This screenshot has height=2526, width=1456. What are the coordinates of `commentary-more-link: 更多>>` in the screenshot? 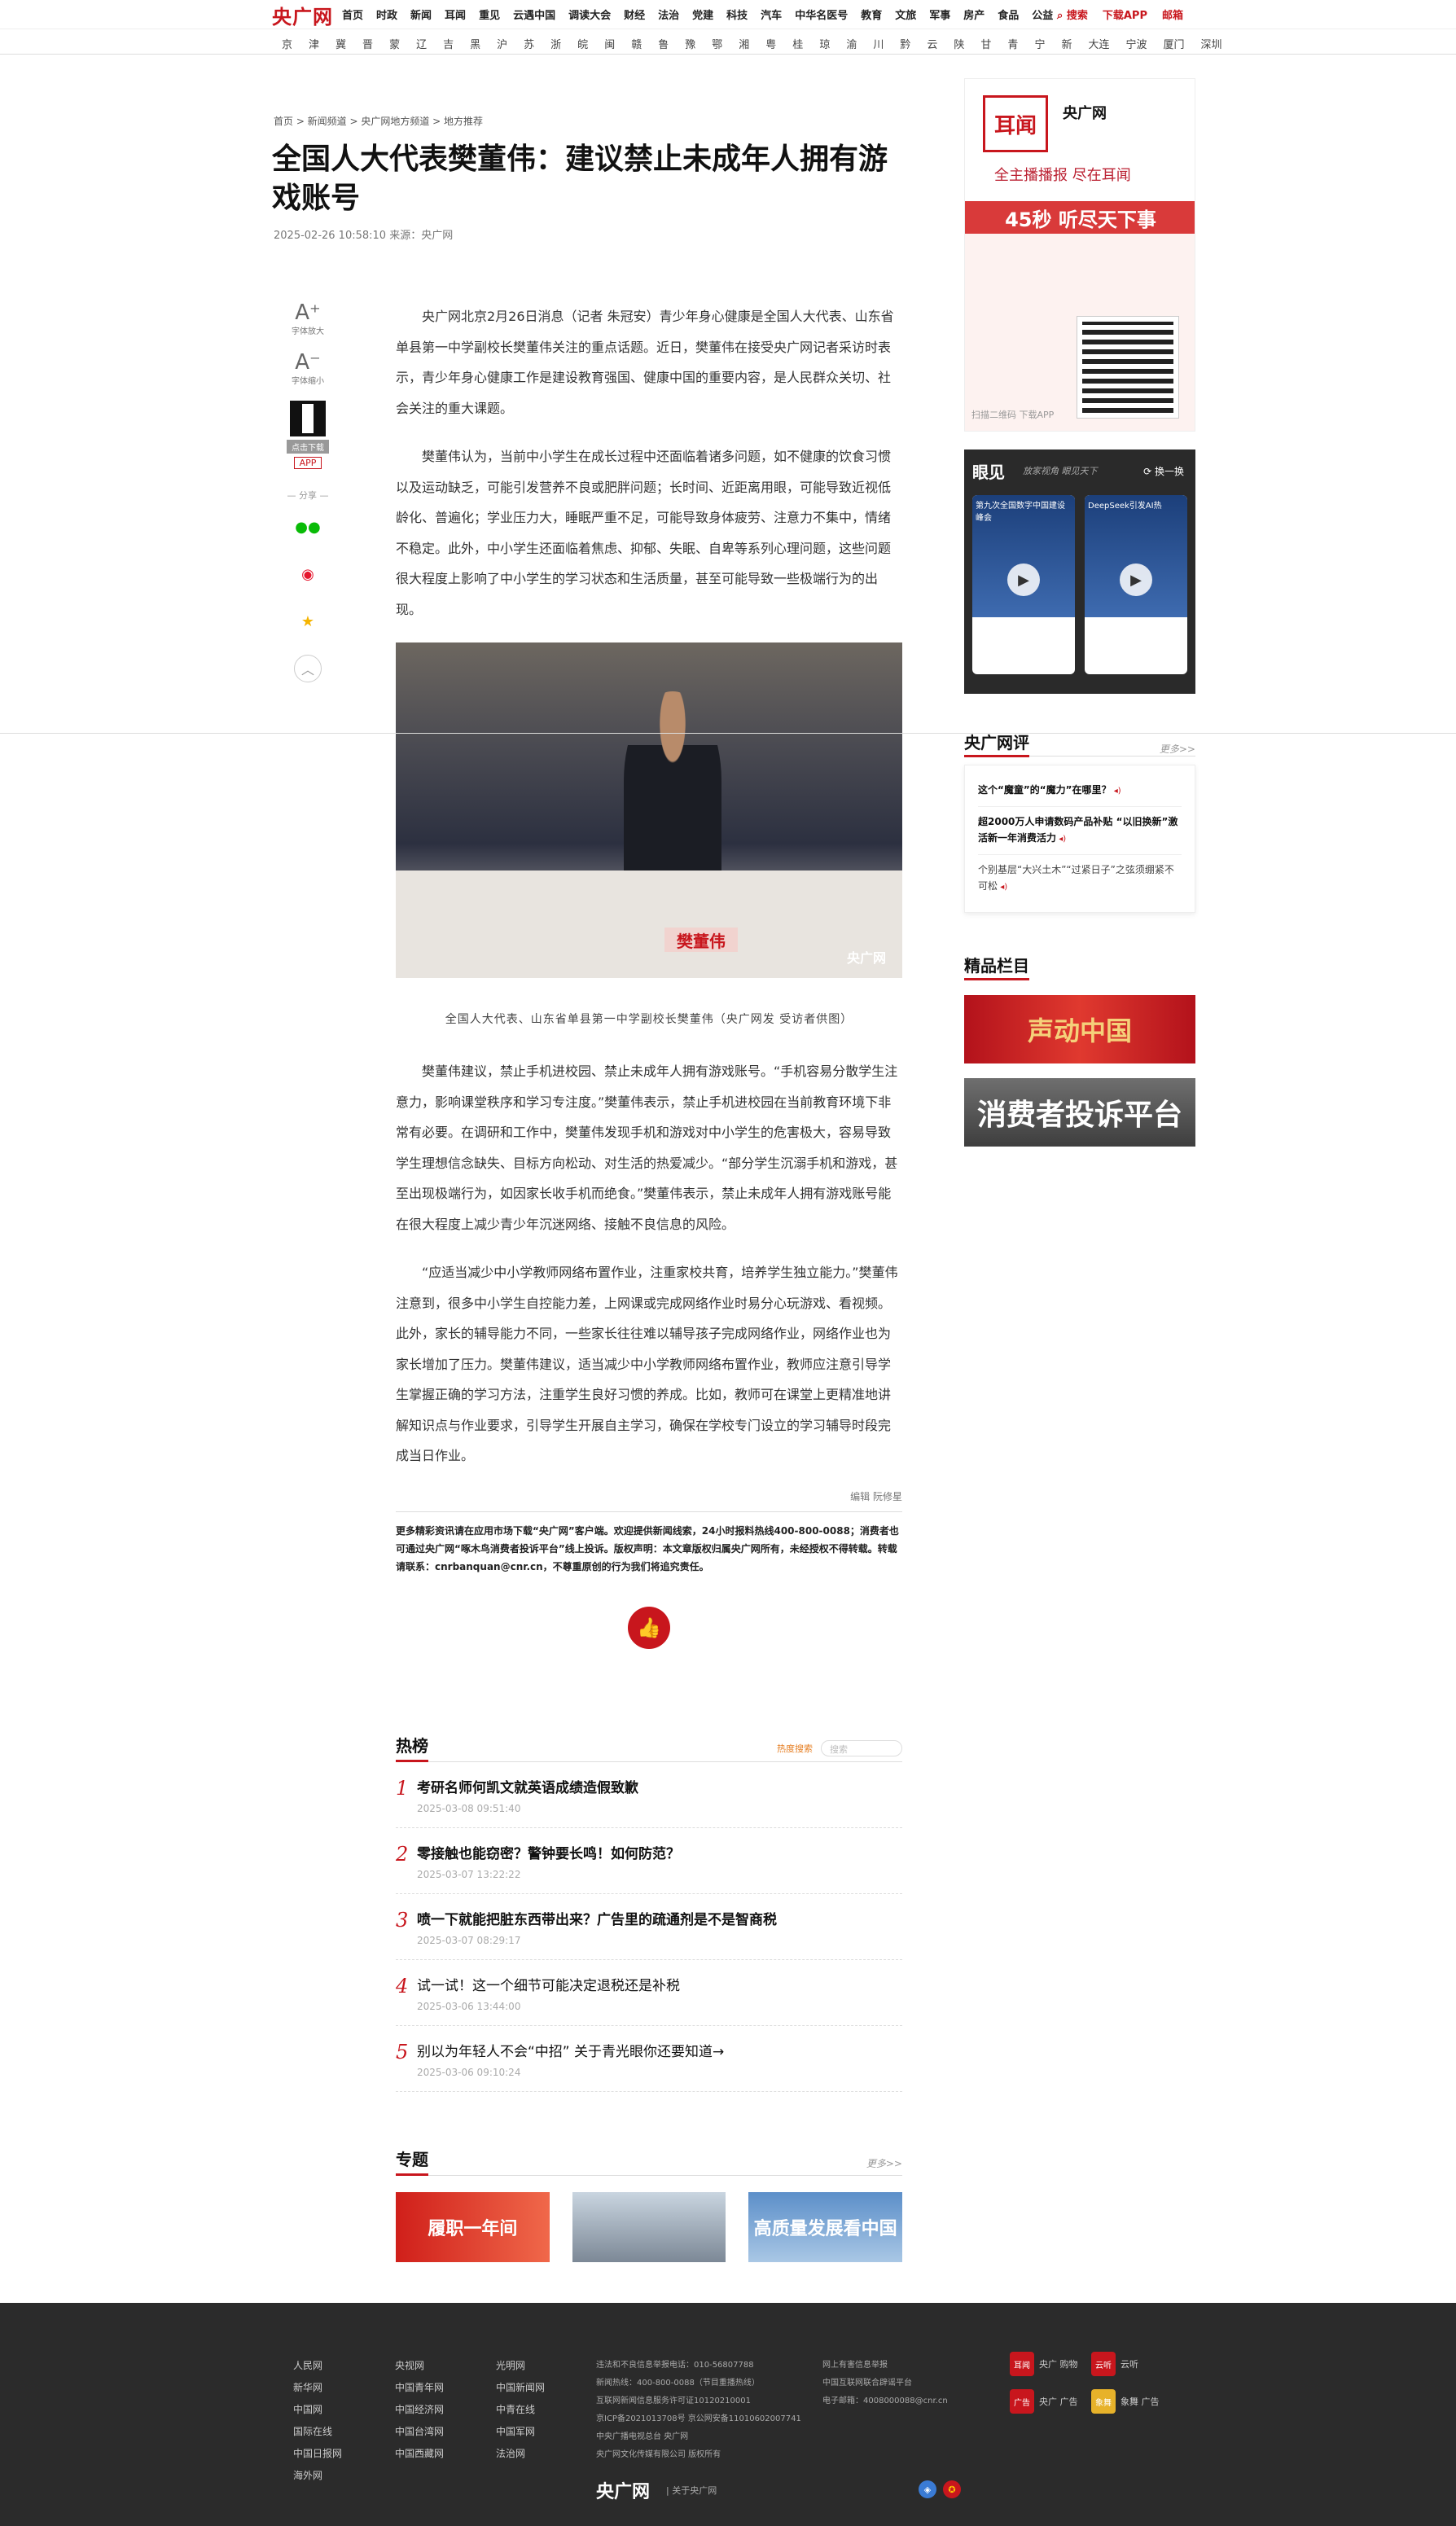 It's located at (1177, 749).